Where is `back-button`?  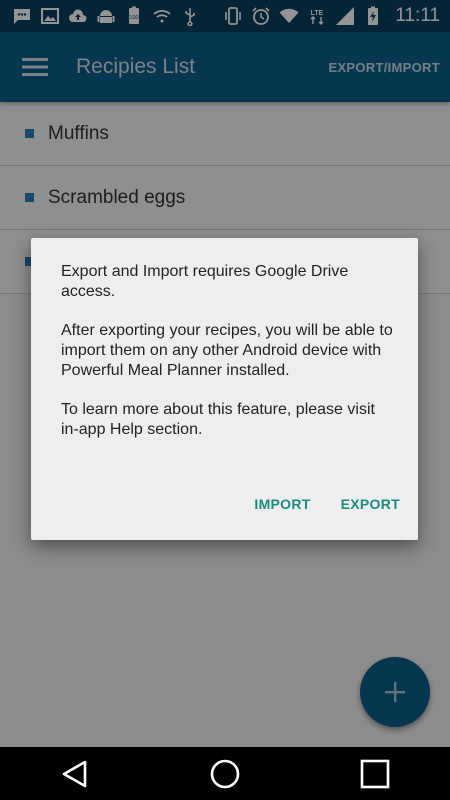
back-button is located at coordinates (75, 773).